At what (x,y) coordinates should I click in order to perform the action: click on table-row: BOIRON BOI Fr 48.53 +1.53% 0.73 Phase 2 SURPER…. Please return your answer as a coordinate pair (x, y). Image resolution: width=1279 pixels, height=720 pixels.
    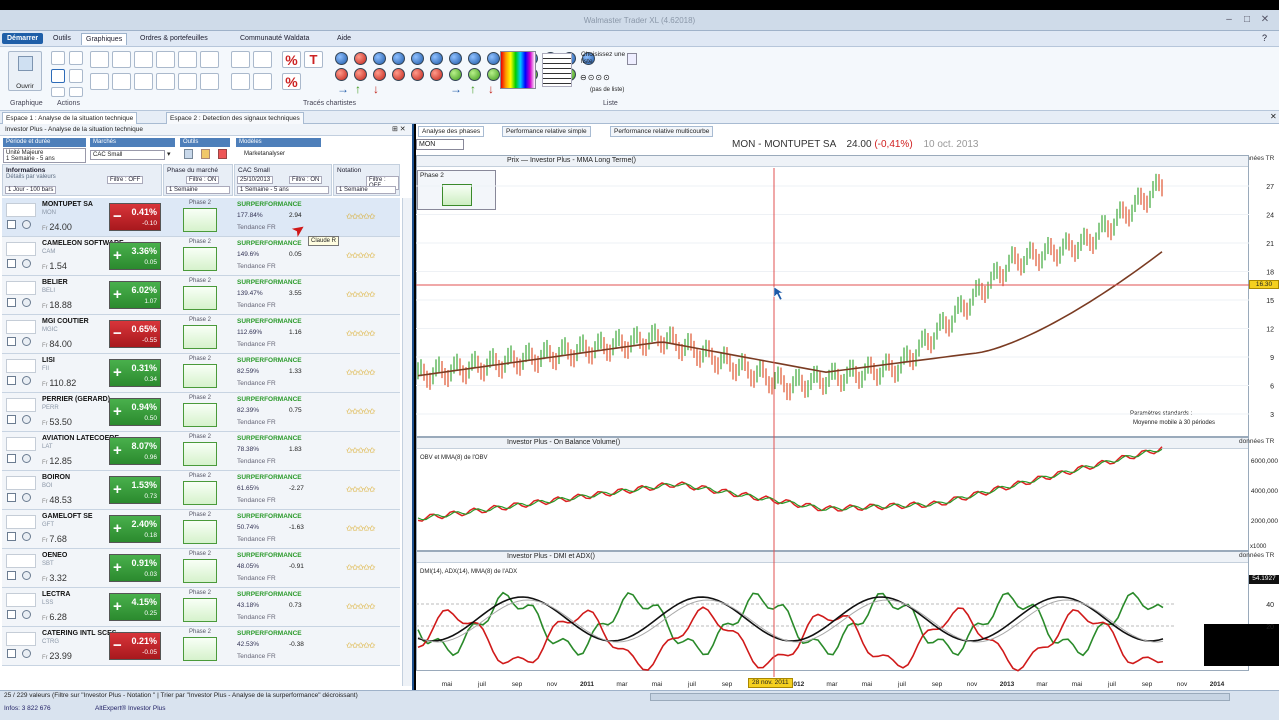
    Looking at the image, I should click on (201, 490).